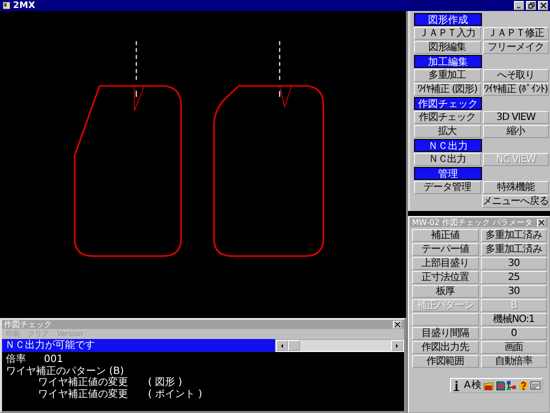 The image size is (550, 413). Describe the element at coordinates (472, 222) in the screenshot. I see `panel-title: MW-02 作図チェック パラメータ` at that location.